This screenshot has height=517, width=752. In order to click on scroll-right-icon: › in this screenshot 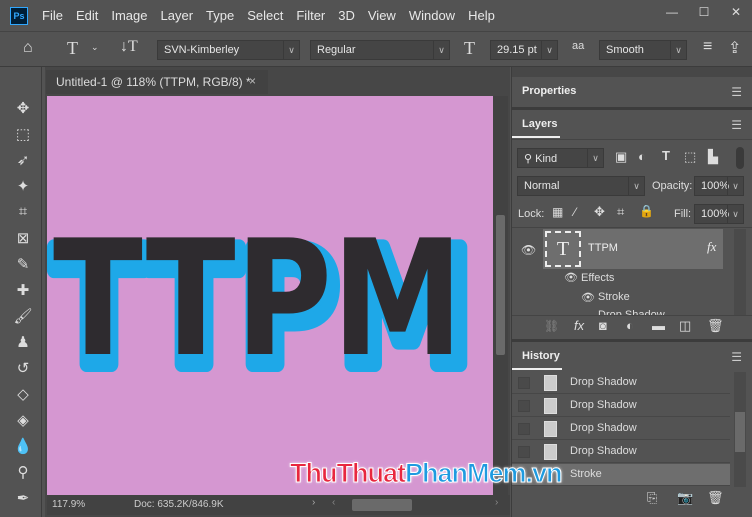, I will do `click(496, 502)`.